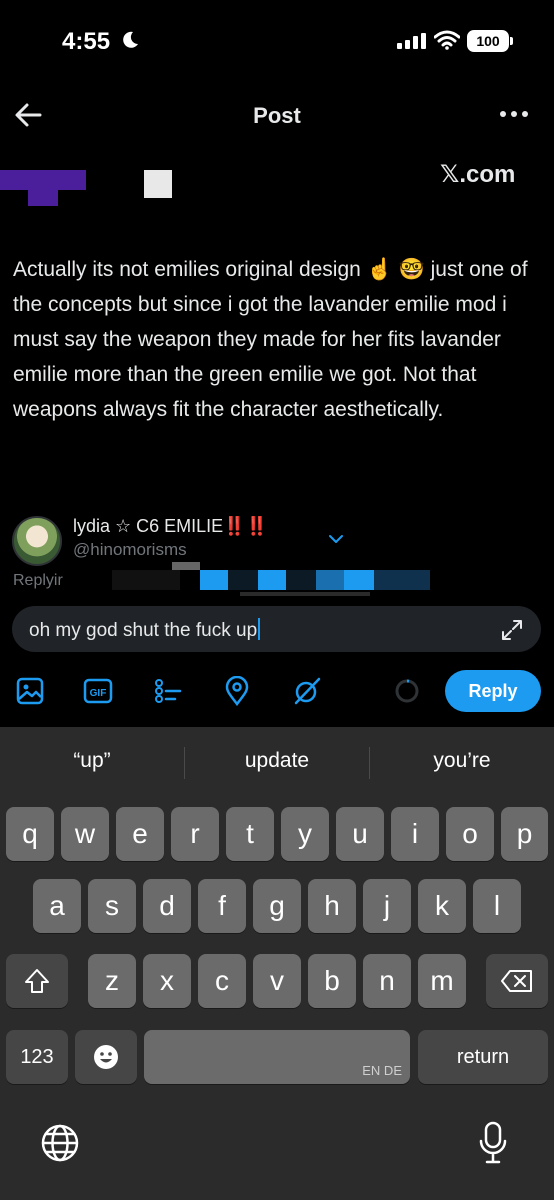 The height and width of the screenshot is (1200, 554). Describe the element at coordinates (167, 906) in the screenshot. I see `key-d: d` at that location.